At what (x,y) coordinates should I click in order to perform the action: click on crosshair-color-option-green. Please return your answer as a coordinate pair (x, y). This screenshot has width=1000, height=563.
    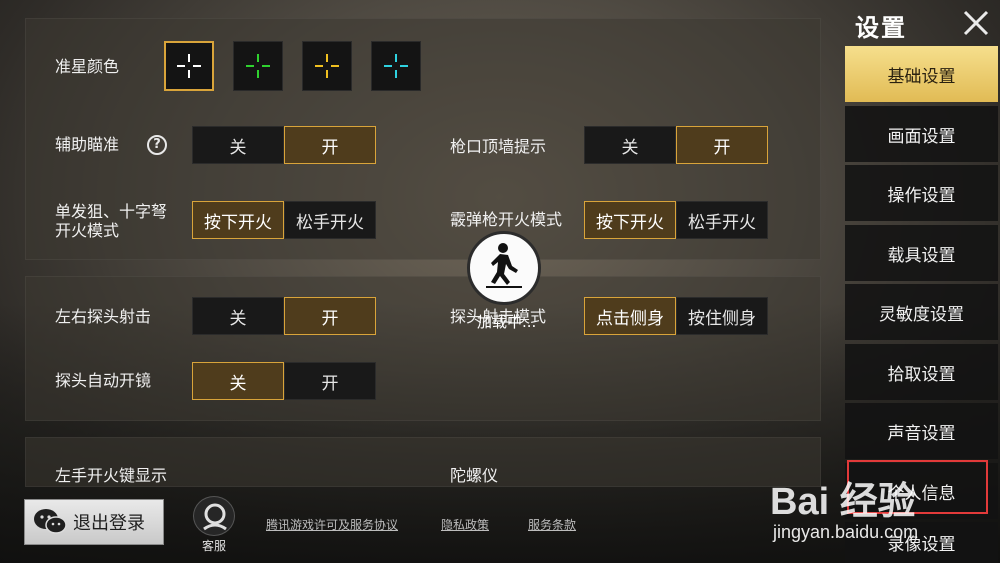
    Looking at the image, I should click on (258, 66).